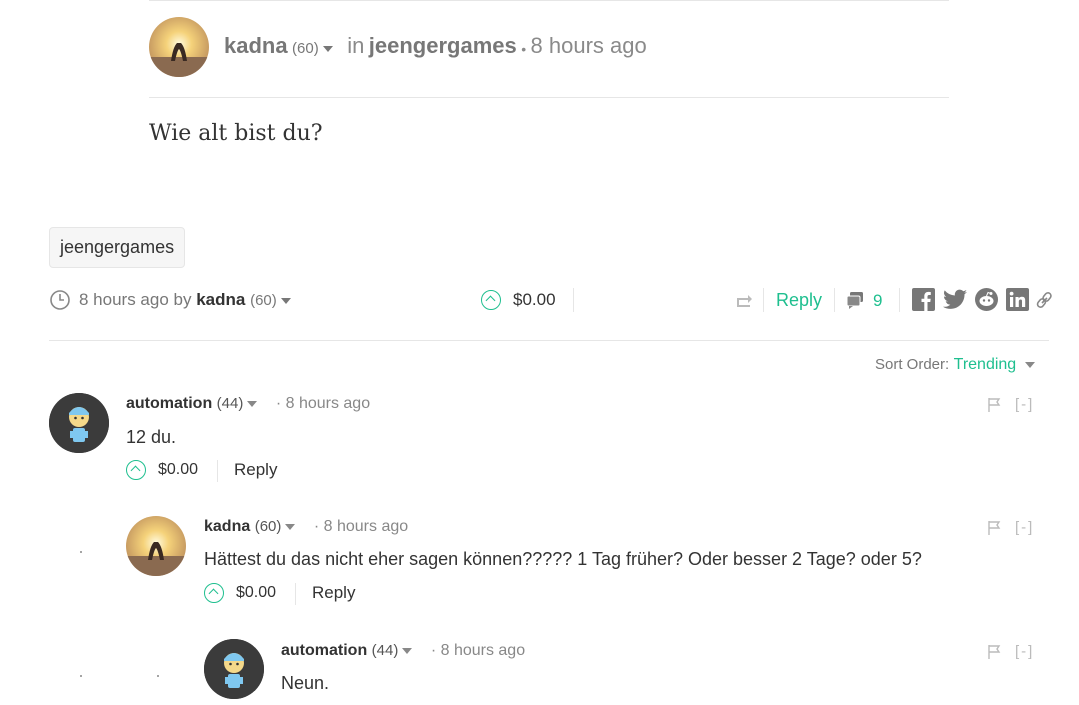  Describe the element at coordinates (923, 299) in the screenshot. I see `facebook-icon` at that location.